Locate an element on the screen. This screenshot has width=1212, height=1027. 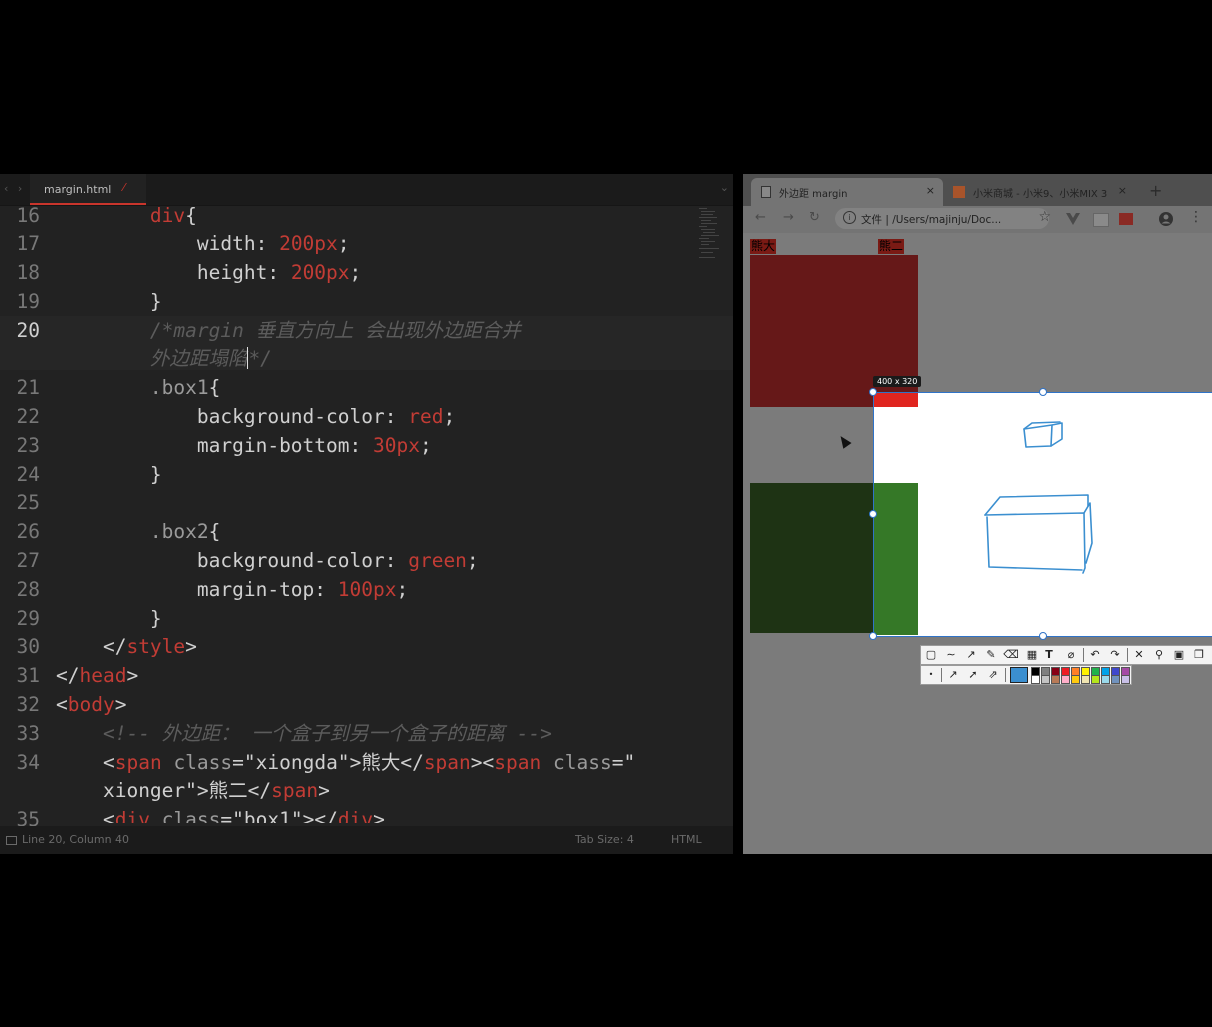
line-number: 26 is located at coordinates (28, 531).